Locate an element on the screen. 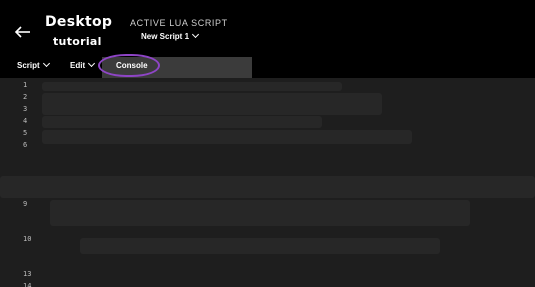  menu-edit: Edit is located at coordinates (83, 64).